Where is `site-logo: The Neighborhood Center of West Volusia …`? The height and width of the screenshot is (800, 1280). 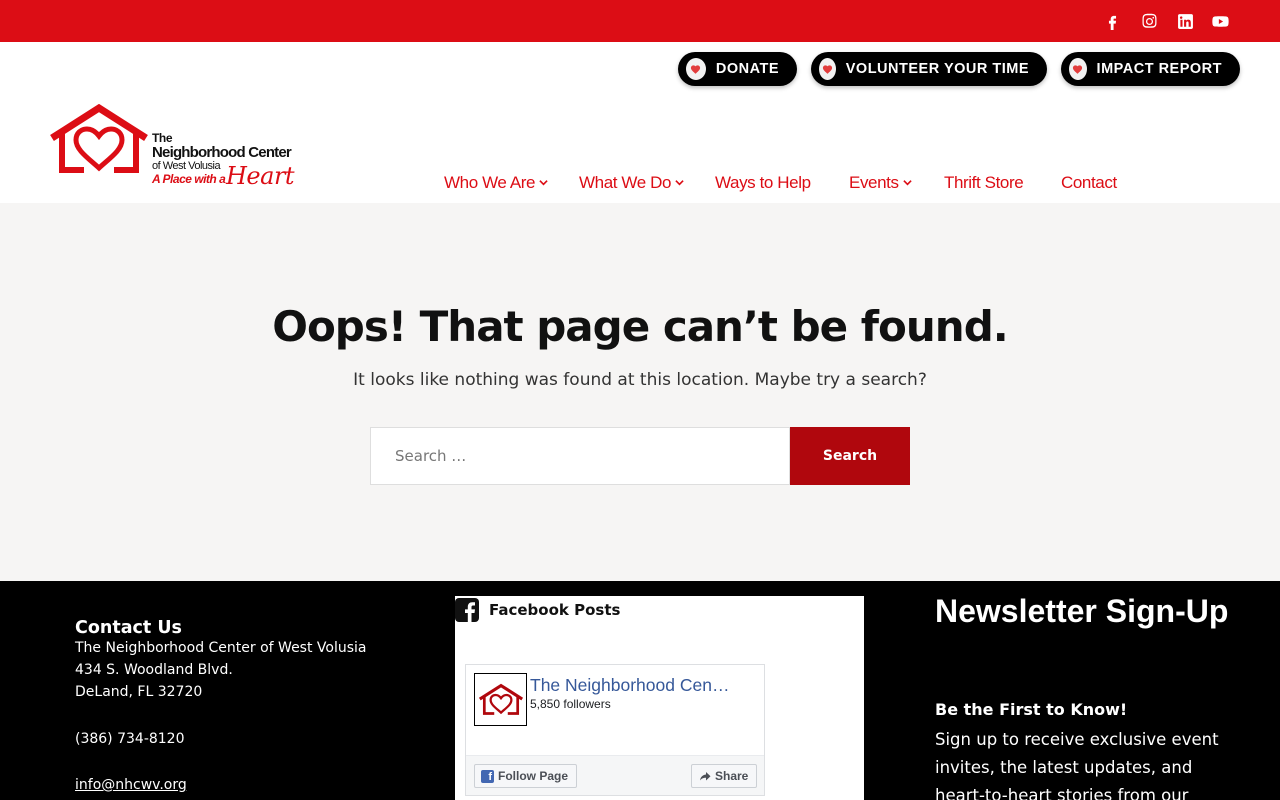
site-logo: The Neighborhood Center of West Volusia … is located at coordinates (171, 150).